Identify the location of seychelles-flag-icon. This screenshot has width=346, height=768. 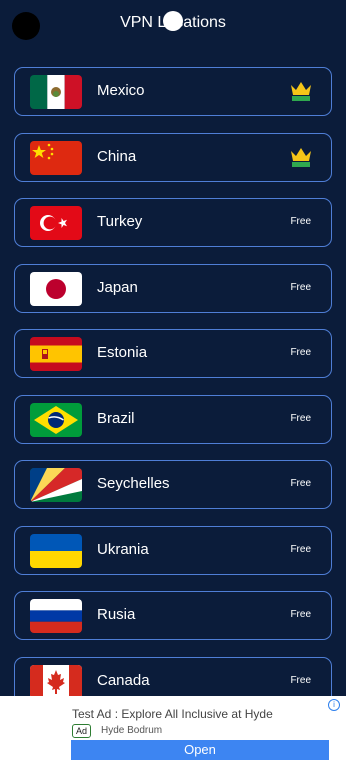
(56, 485).